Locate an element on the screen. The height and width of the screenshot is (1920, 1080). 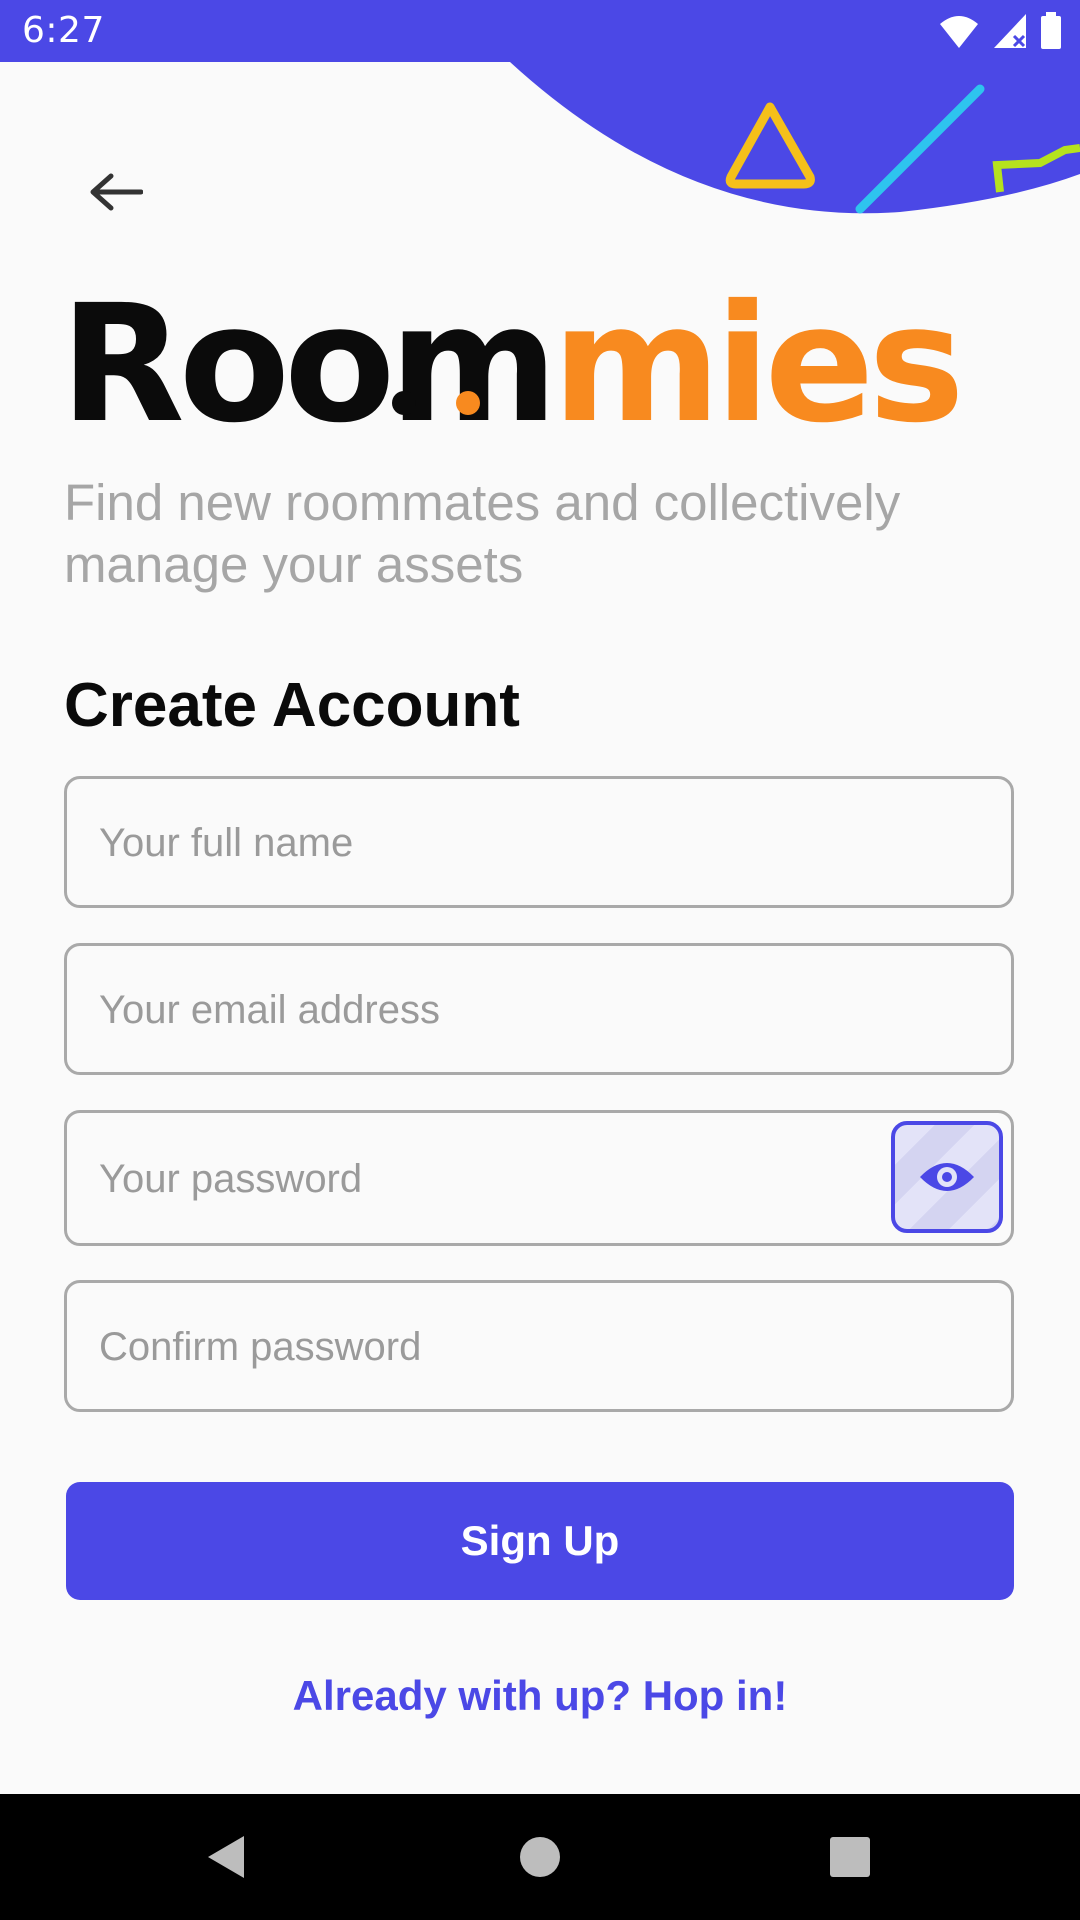
home-circle-icon is located at coordinates (540, 1857).